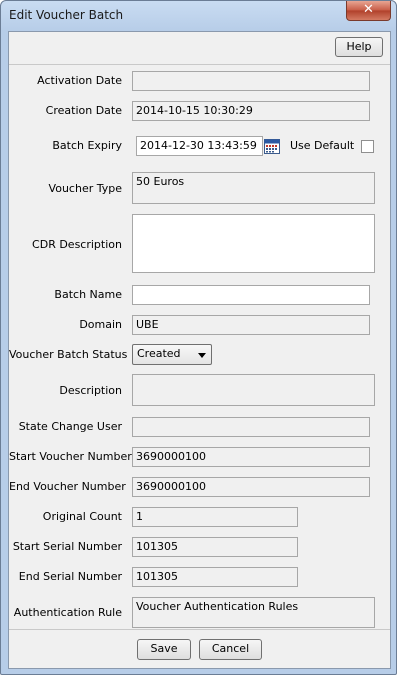 The width and height of the screenshot is (397, 675). I want to click on title-bar: Edit Voucher Batch ✕, so click(198, 16).